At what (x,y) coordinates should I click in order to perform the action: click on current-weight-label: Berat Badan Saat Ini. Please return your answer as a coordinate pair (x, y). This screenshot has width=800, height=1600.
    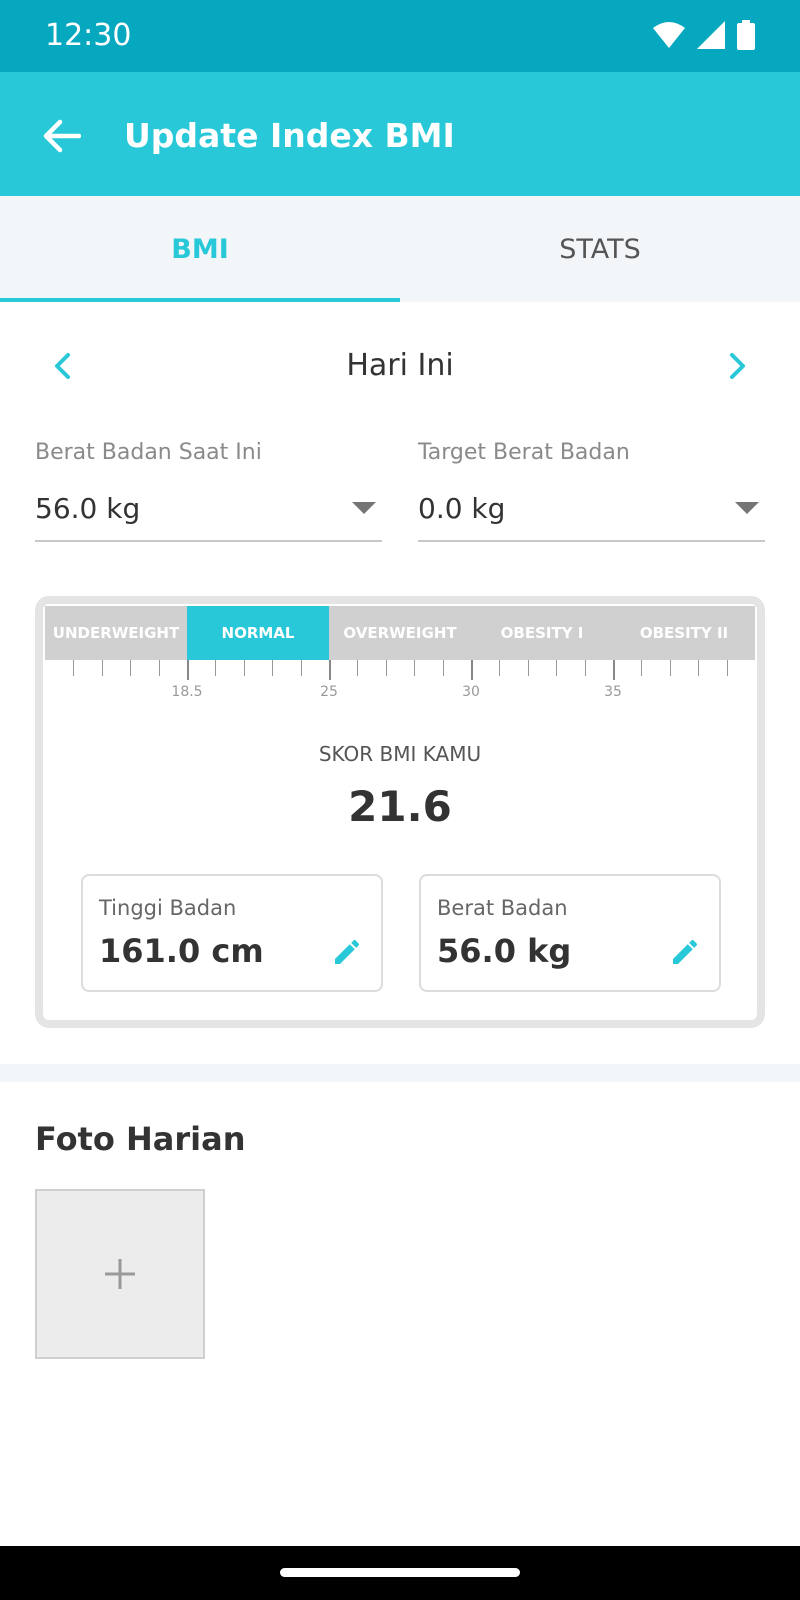
    Looking at the image, I should click on (148, 452).